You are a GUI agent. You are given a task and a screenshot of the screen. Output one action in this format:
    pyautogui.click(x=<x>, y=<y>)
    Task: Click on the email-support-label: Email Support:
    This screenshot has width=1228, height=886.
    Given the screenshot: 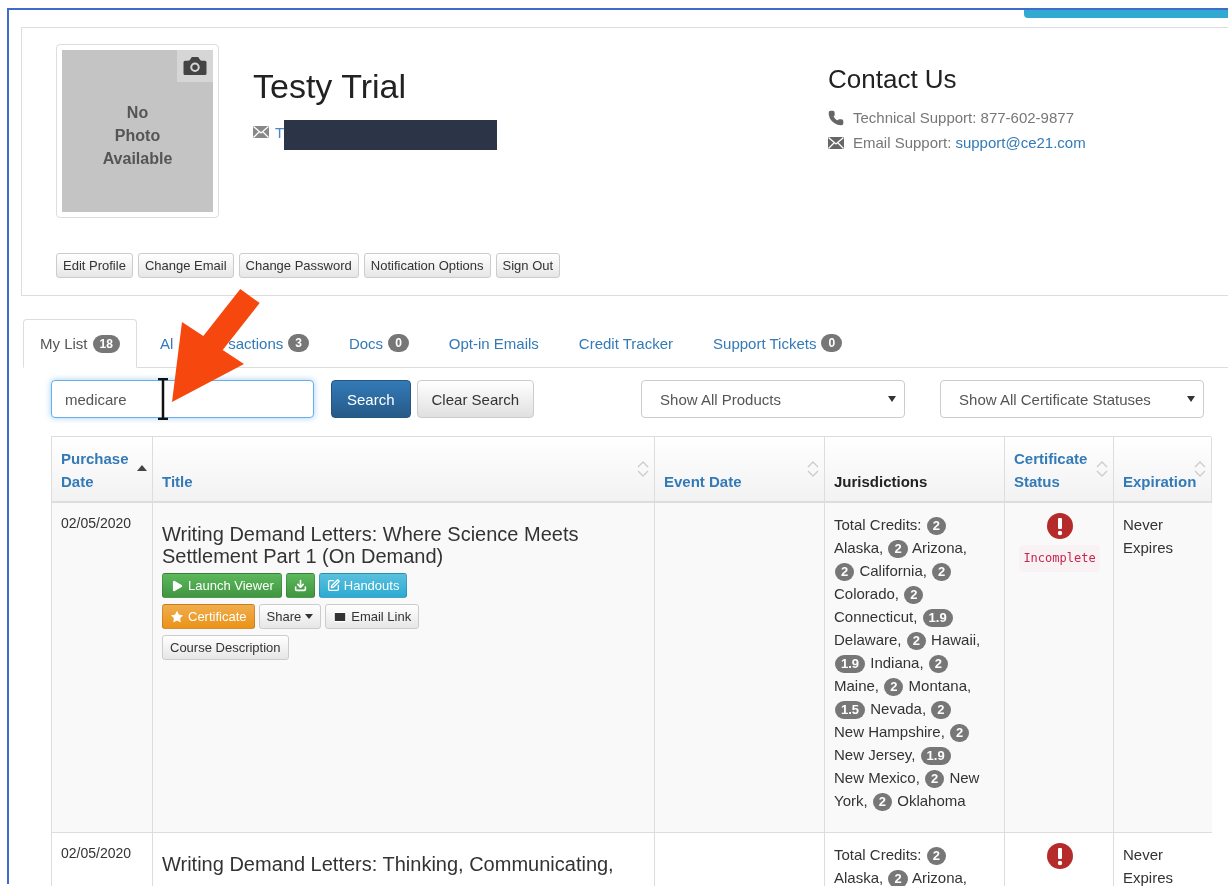 What is the action you would take?
    pyautogui.click(x=902, y=143)
    